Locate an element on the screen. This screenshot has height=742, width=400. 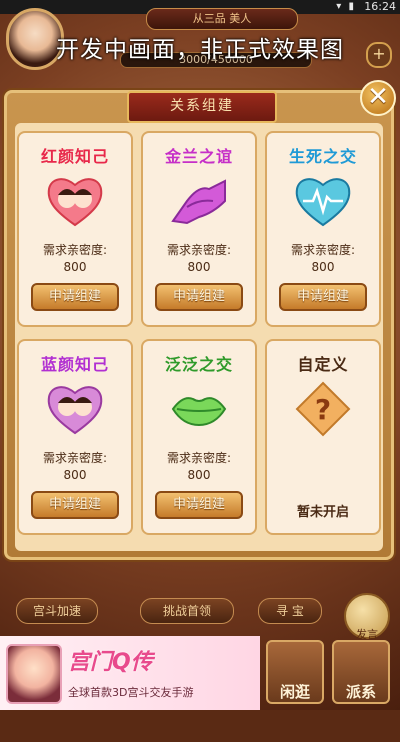
speak-button: 发言 is located at coordinates (367, 617).